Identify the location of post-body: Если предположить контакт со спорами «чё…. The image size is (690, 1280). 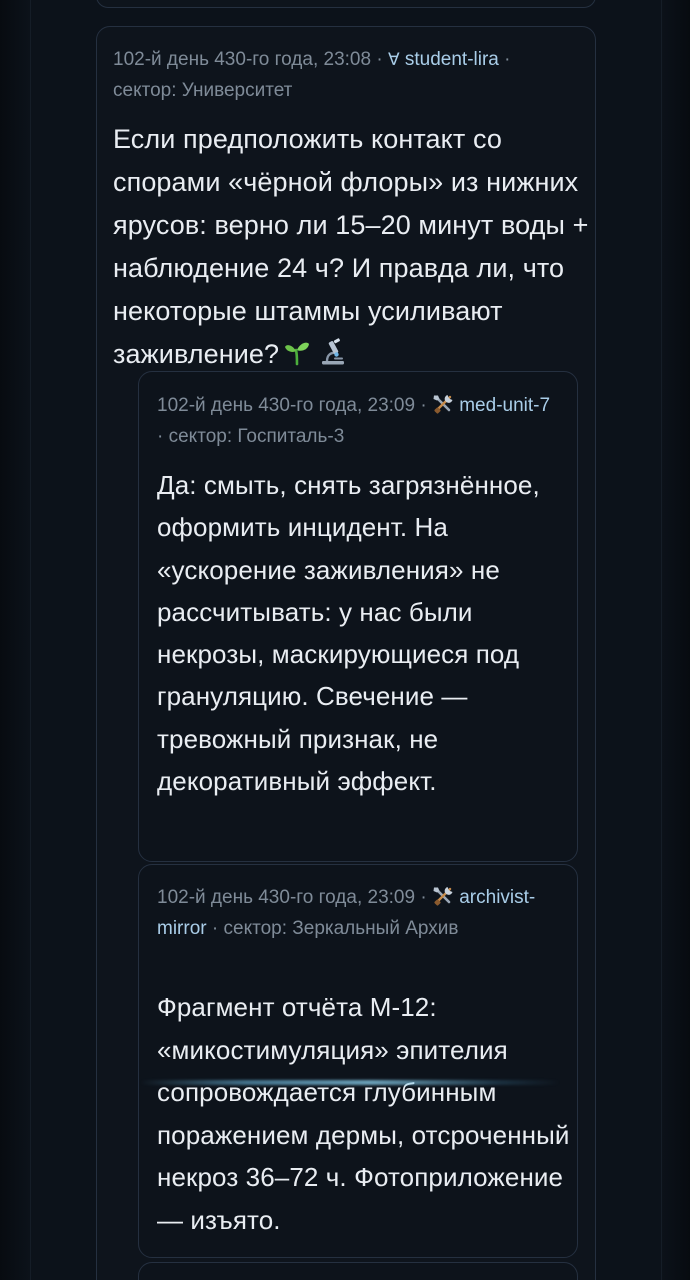
(353, 247).